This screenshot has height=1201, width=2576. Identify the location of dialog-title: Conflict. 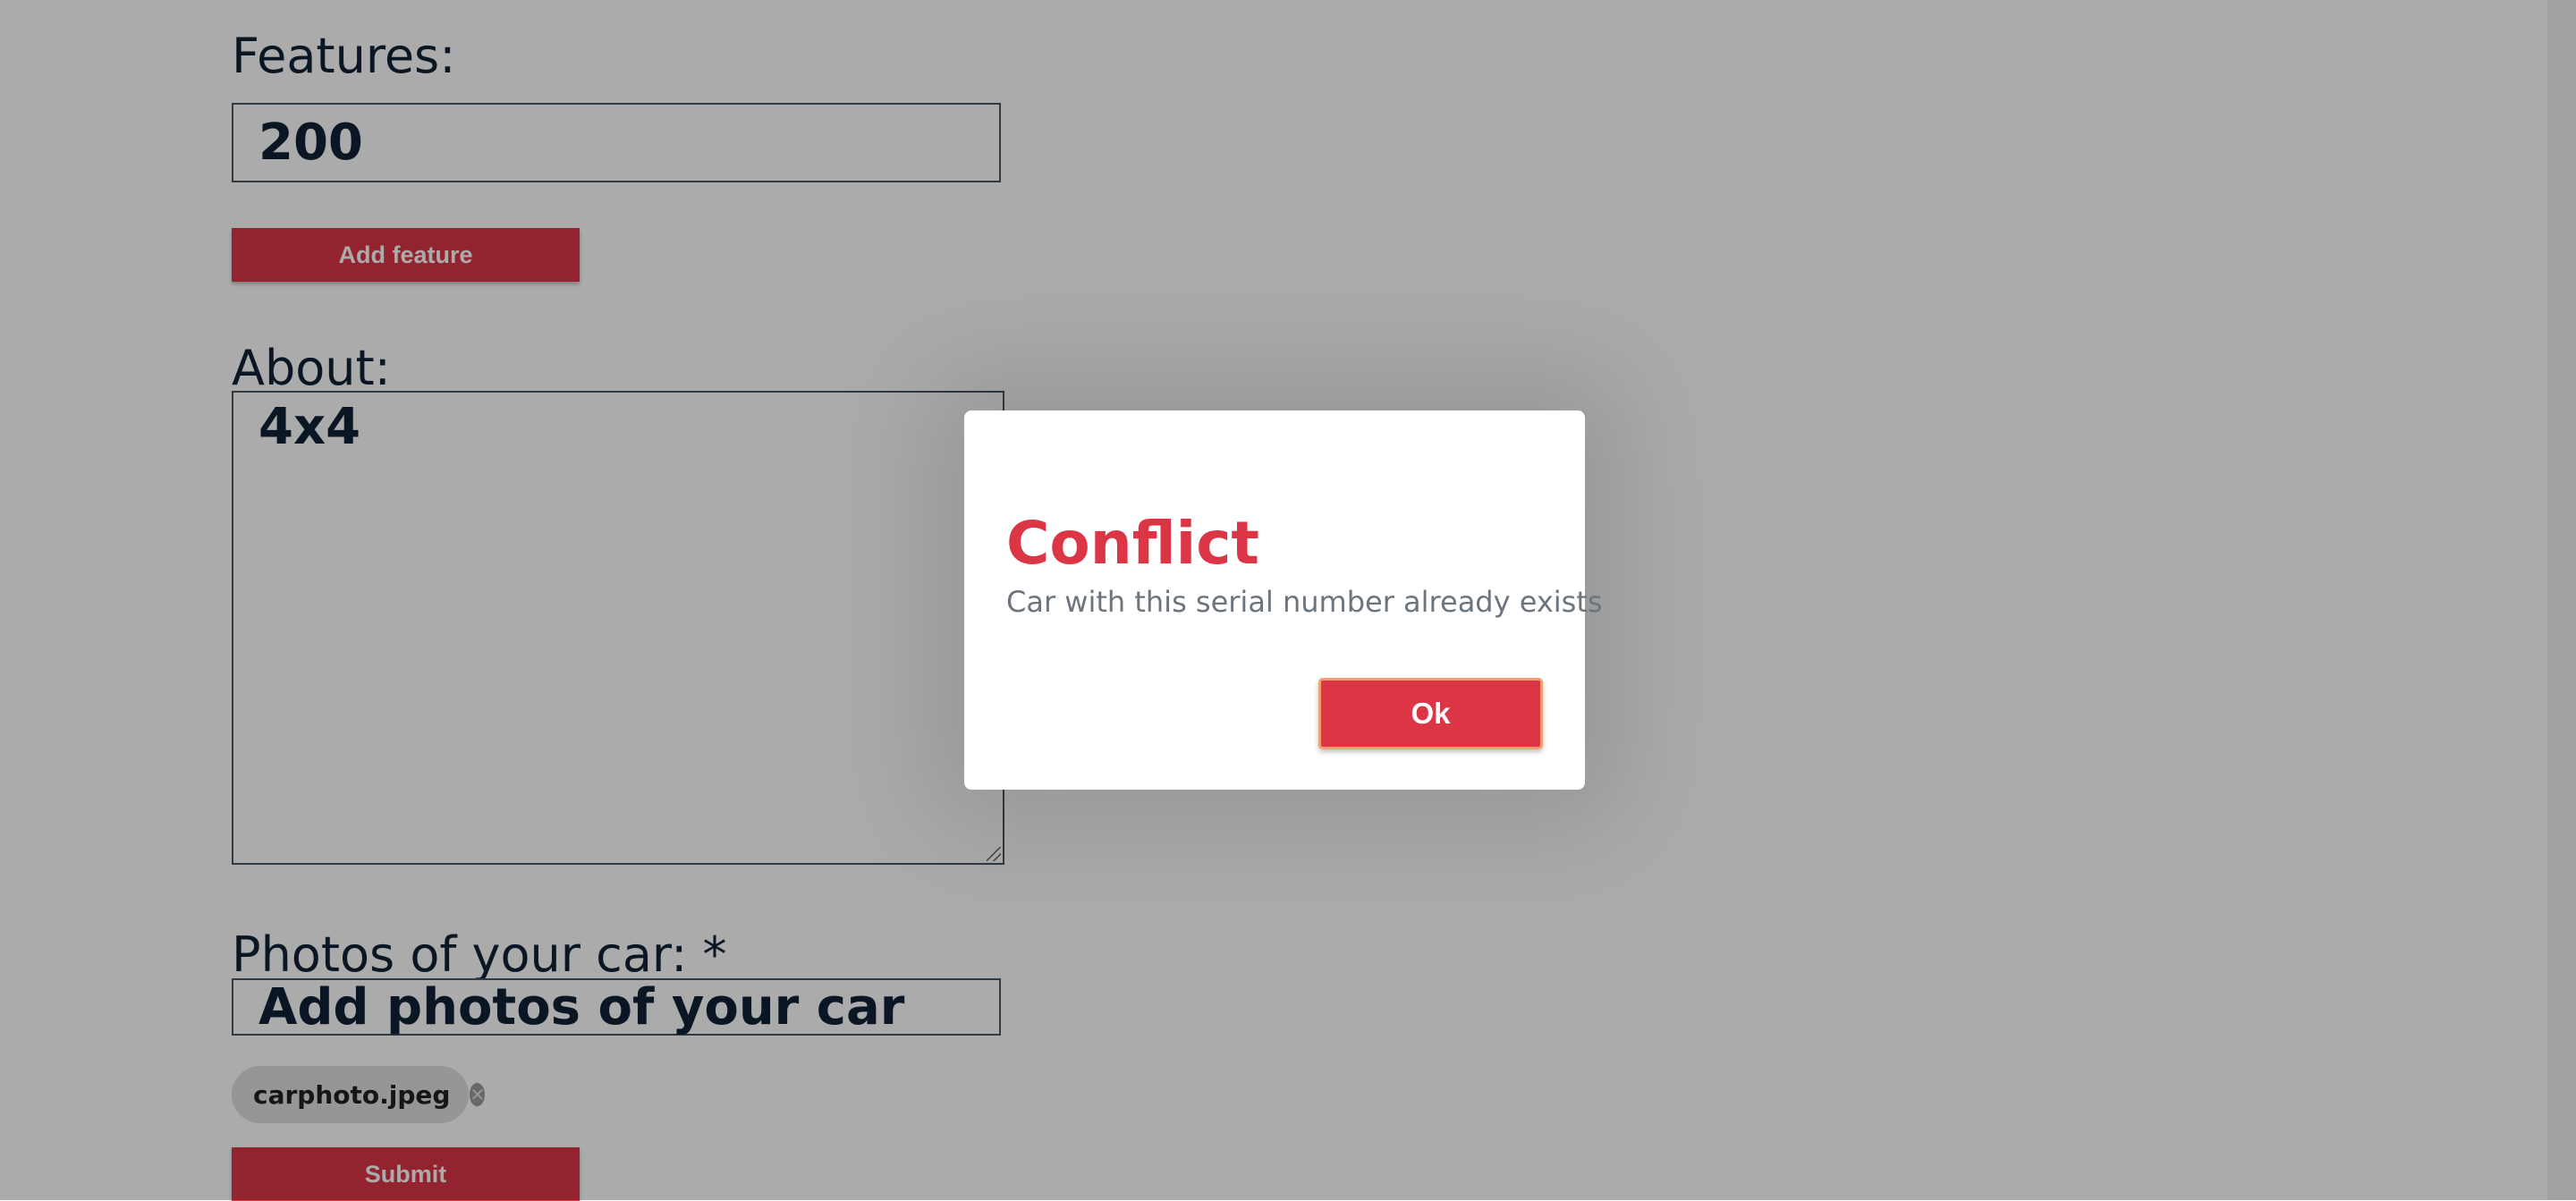
(1132, 543).